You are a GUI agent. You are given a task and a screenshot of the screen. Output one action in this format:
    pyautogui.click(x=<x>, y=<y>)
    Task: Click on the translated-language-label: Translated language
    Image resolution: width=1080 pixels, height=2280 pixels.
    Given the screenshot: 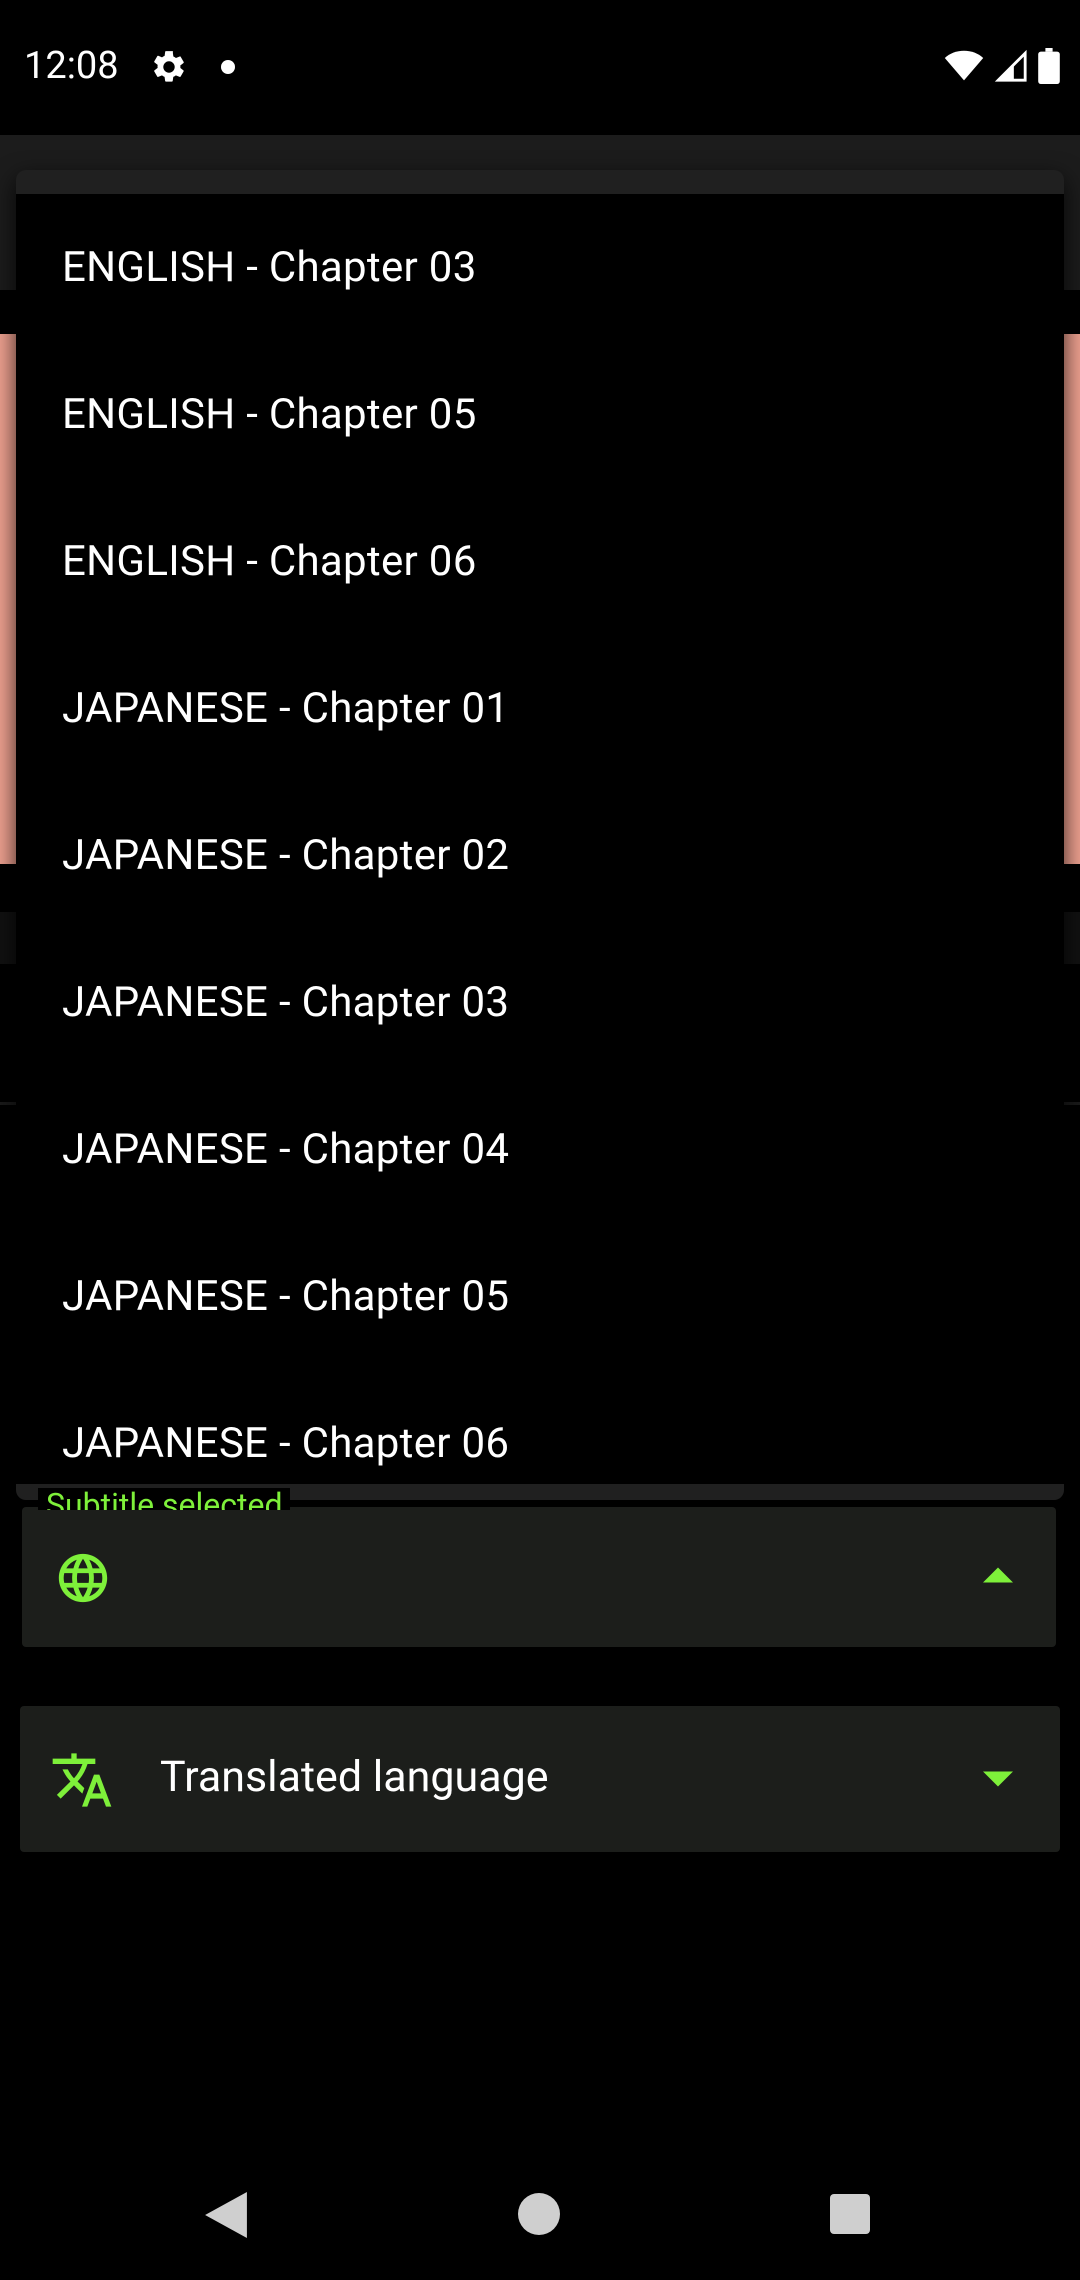 What is the action you would take?
    pyautogui.click(x=354, y=1777)
    